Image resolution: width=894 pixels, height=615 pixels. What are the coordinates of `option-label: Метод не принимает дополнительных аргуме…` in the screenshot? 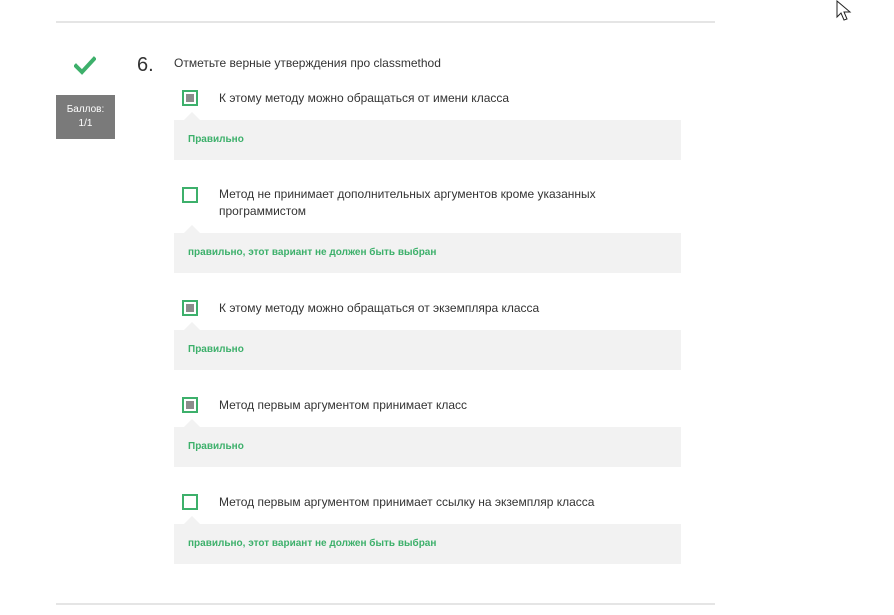 It's located at (407, 202).